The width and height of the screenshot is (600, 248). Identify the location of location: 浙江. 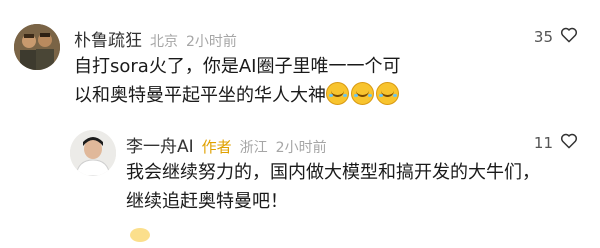
(253, 148).